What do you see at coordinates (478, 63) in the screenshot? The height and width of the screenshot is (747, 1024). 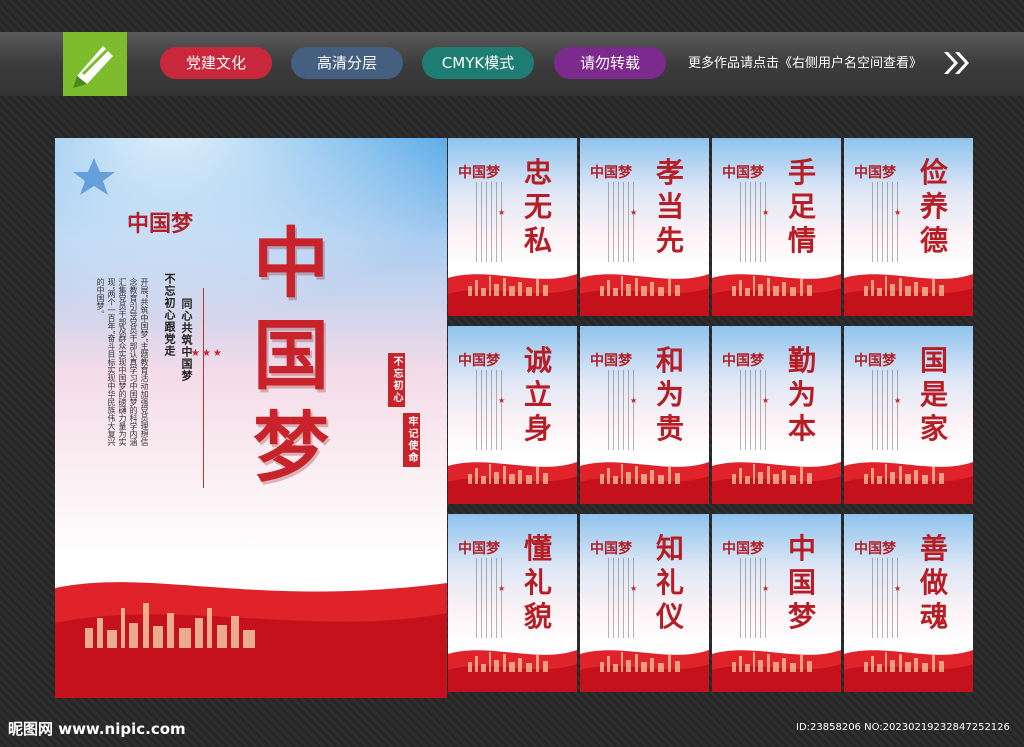 I see `tag-cmyk-mode: CMYK模式` at bounding box center [478, 63].